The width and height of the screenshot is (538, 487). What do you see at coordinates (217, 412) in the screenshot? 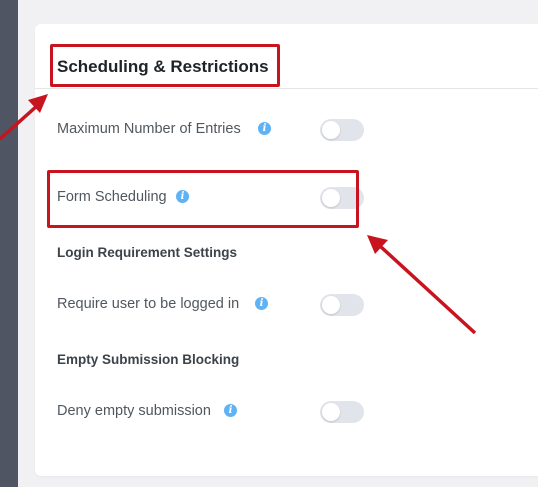
I see `setting-row-deny-empty: Deny empty submission i` at bounding box center [217, 412].